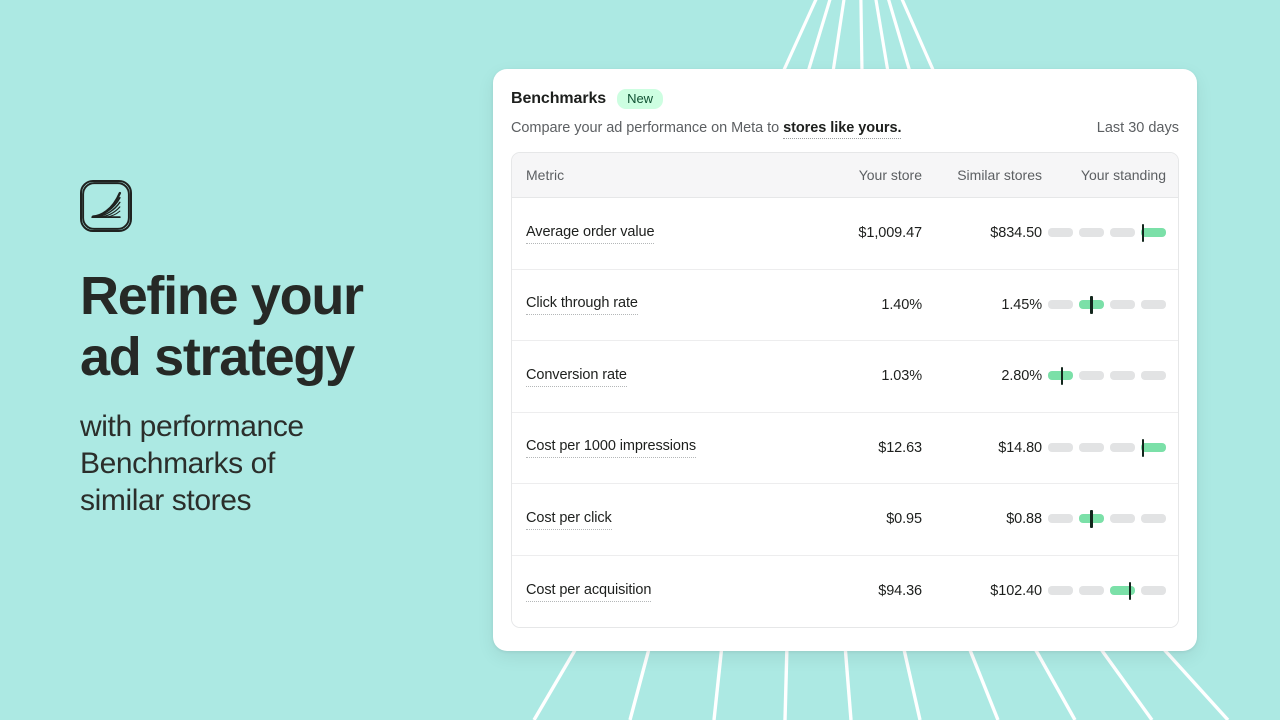 The width and height of the screenshot is (1280, 720). Describe the element at coordinates (611, 448) in the screenshot. I see `metric-label: Cost per 1000 impressions` at that location.